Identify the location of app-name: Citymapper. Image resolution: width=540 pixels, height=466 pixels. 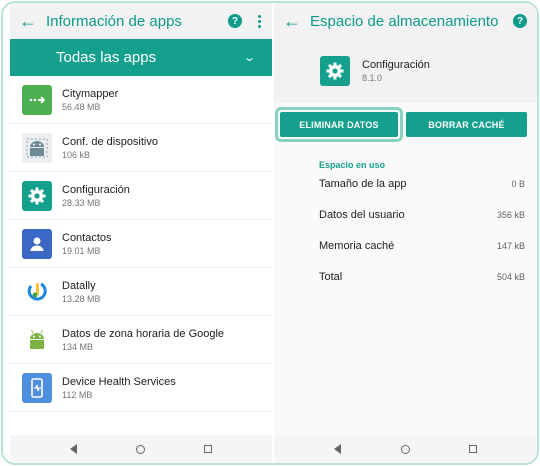
(90, 93).